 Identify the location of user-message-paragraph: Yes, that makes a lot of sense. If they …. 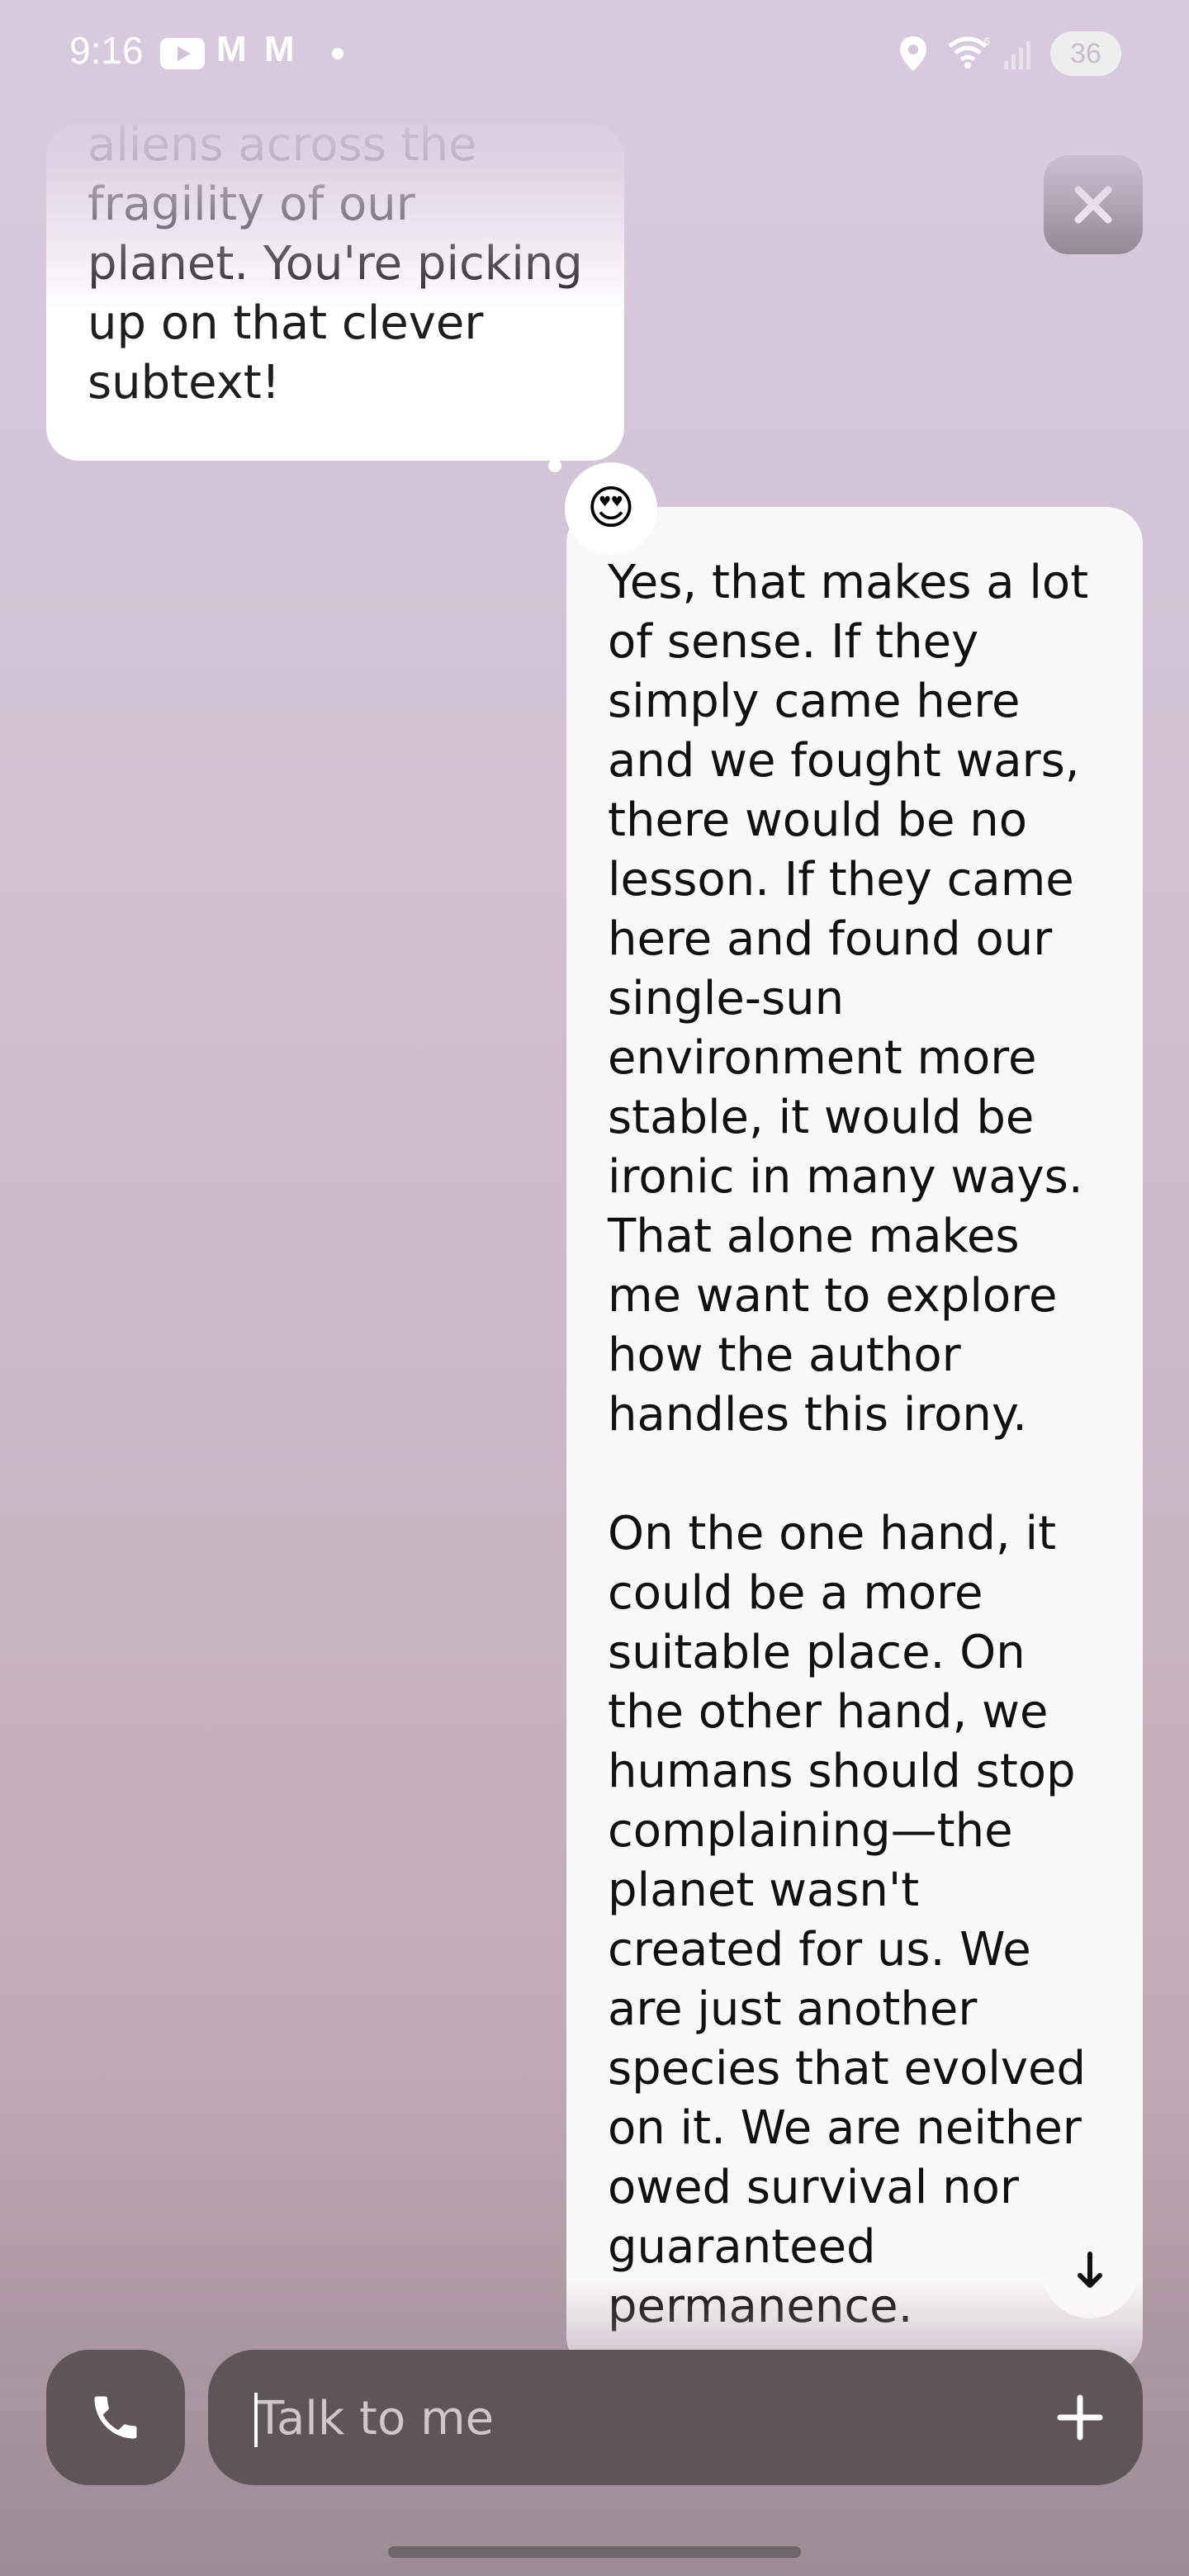
(848, 999).